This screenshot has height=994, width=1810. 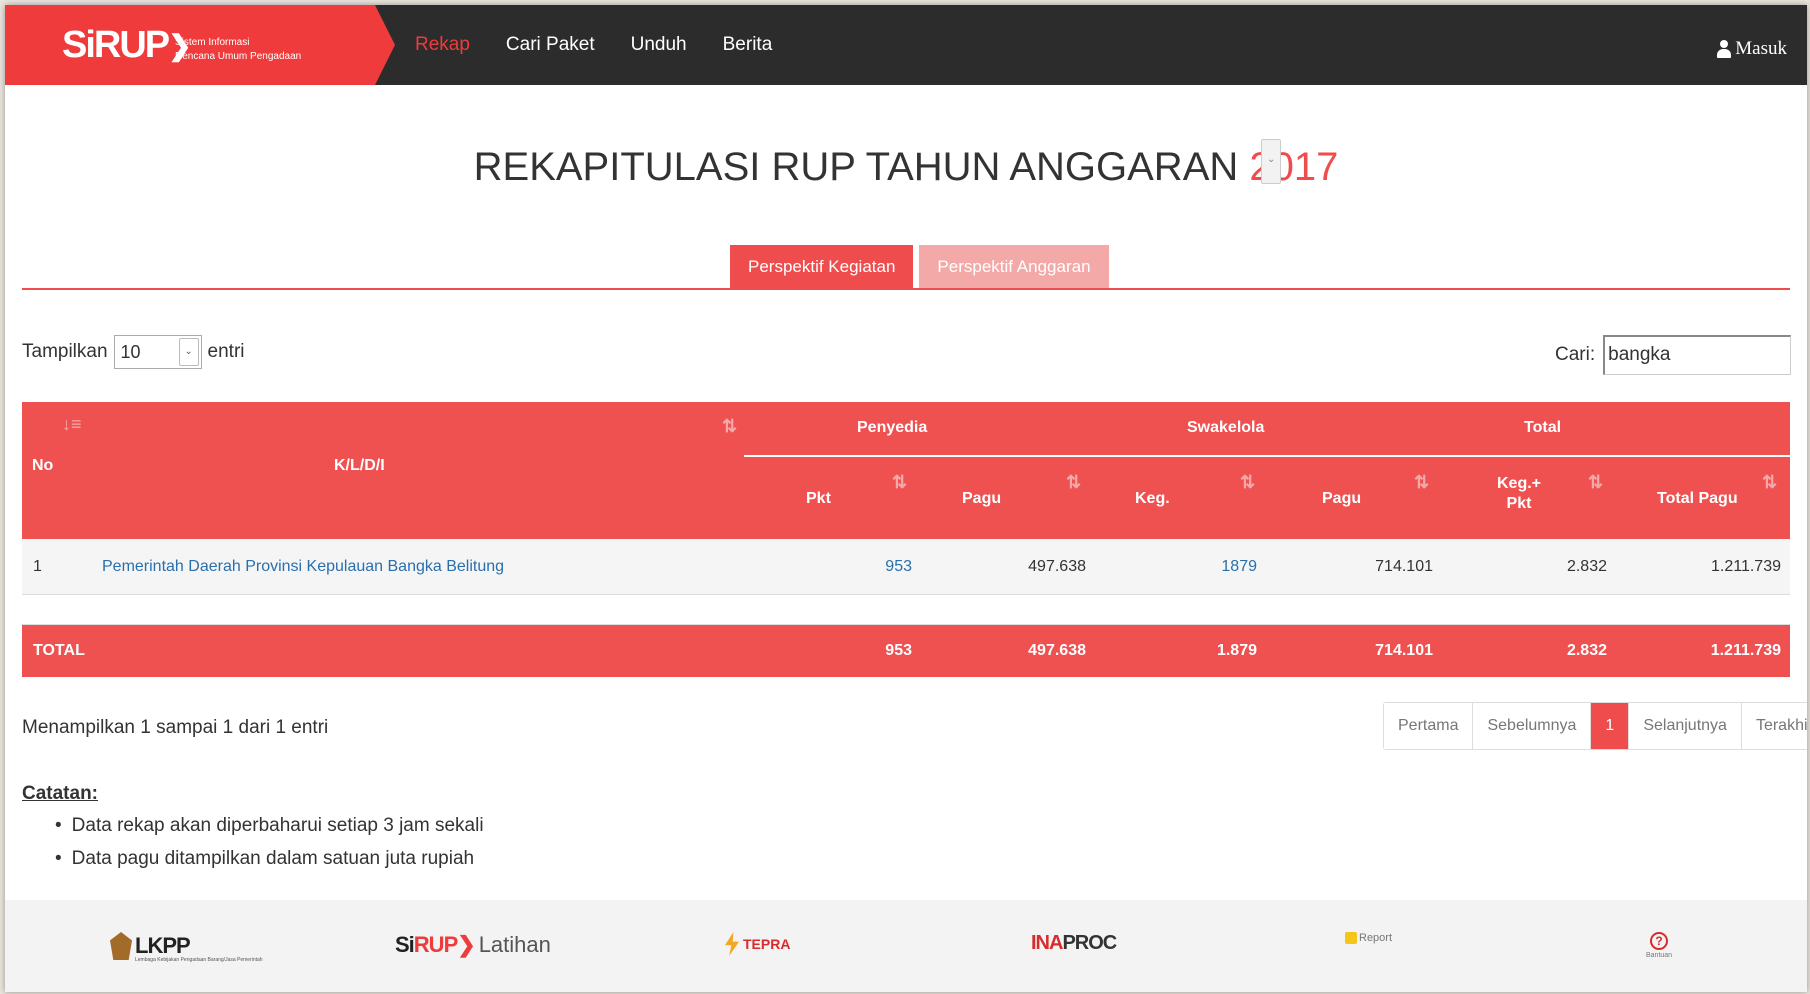 I want to click on help-icon: ?, so click(x=1659, y=941).